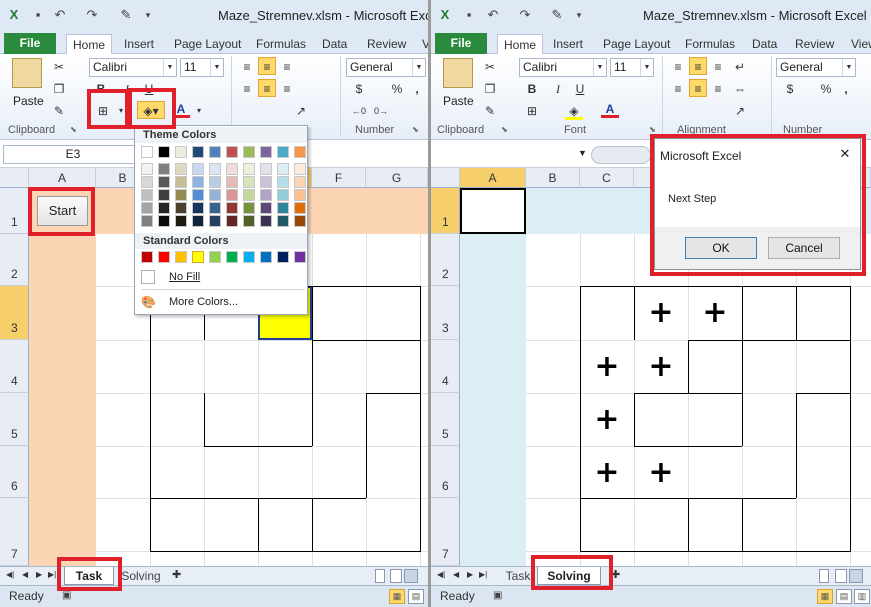  I want to click on tab-review: Review, so click(386, 44).